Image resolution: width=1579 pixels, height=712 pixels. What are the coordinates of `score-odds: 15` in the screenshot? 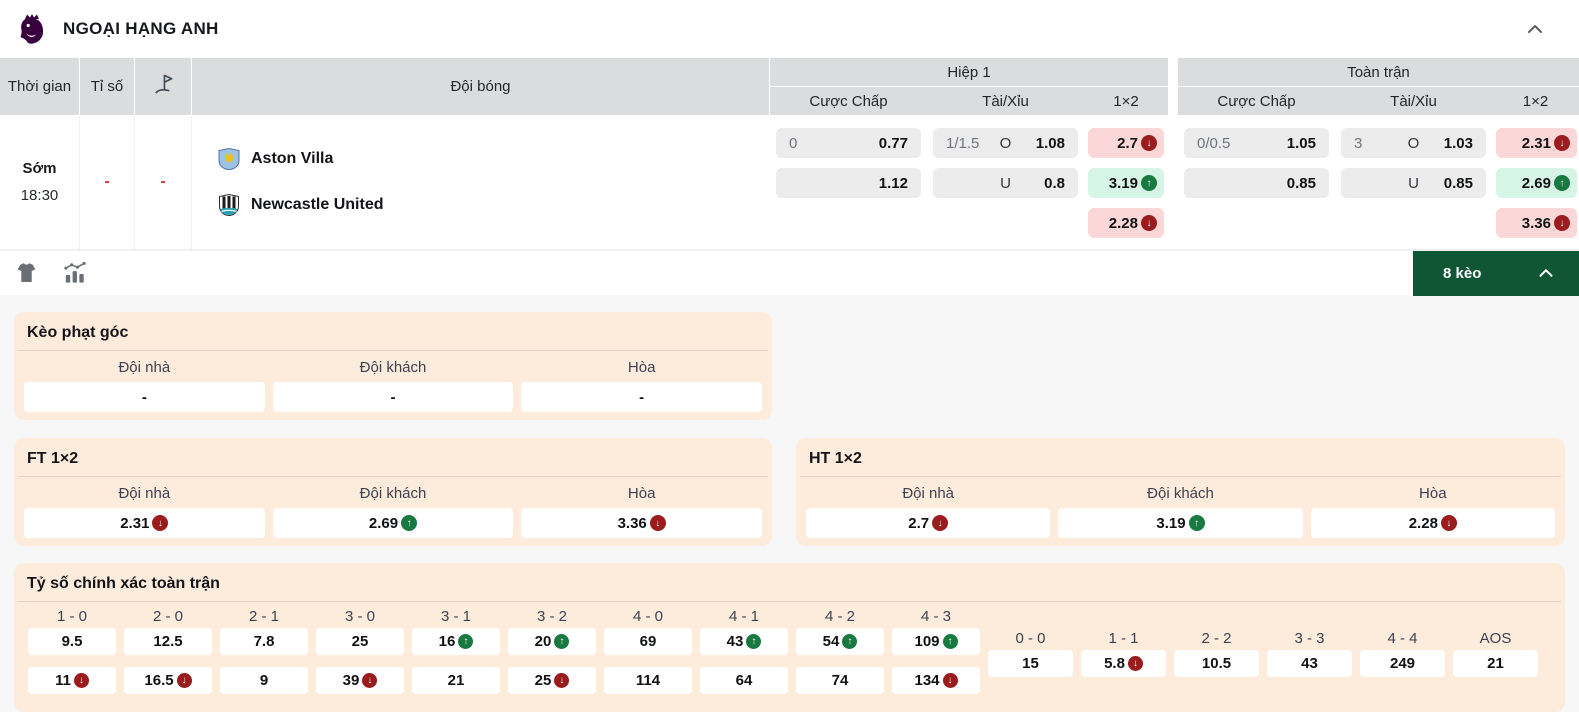 It's located at (1030, 663).